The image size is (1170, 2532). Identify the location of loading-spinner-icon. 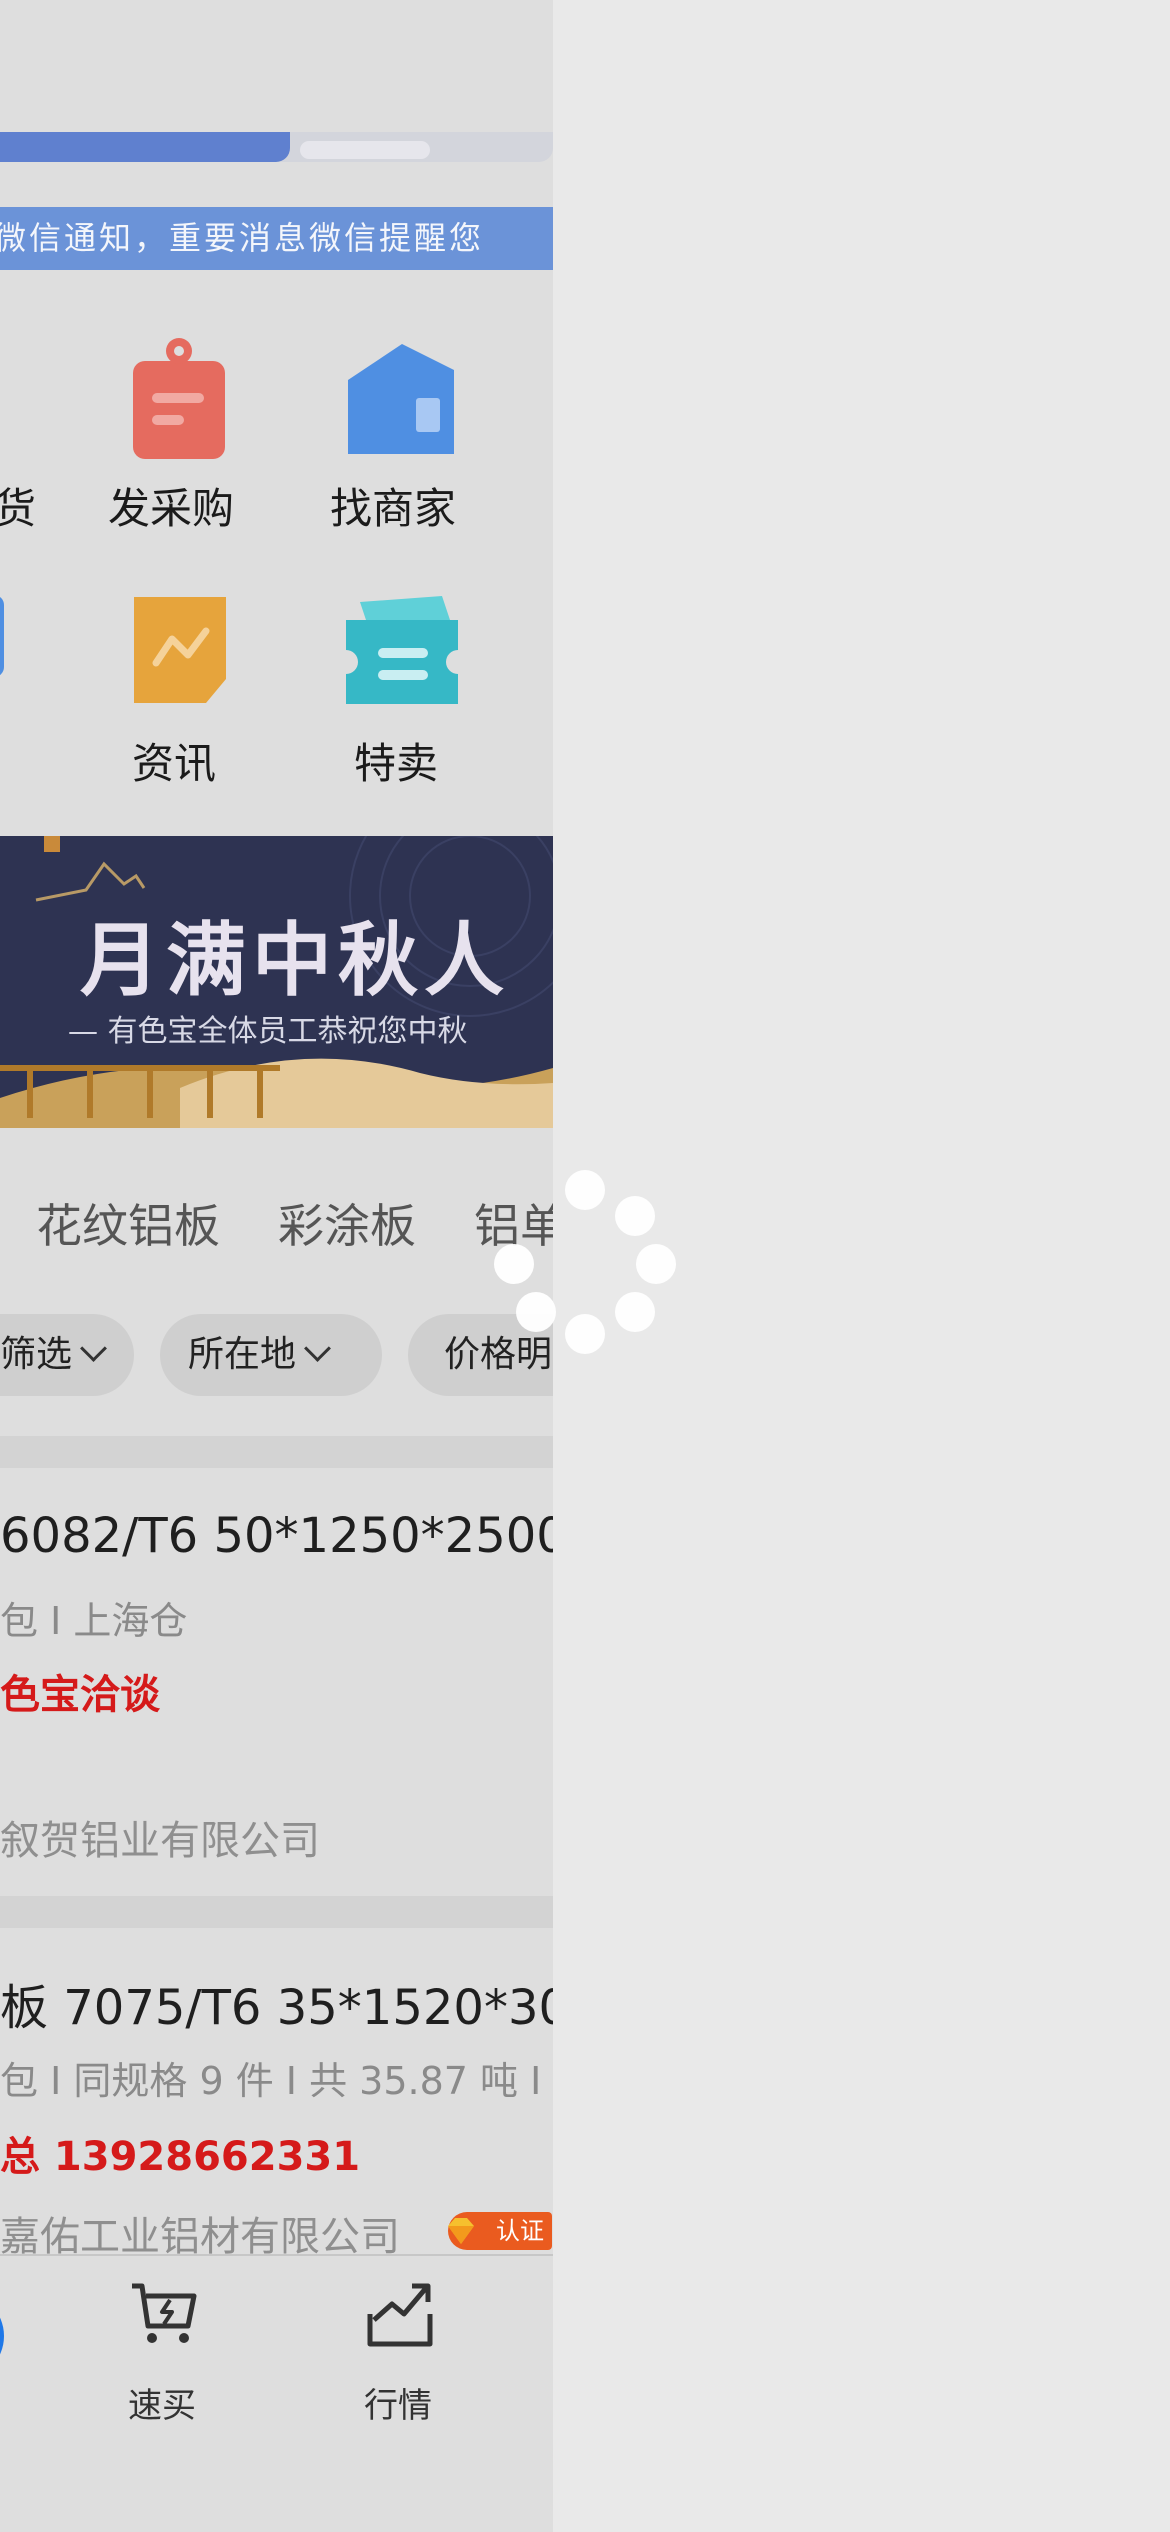
(585, 1265).